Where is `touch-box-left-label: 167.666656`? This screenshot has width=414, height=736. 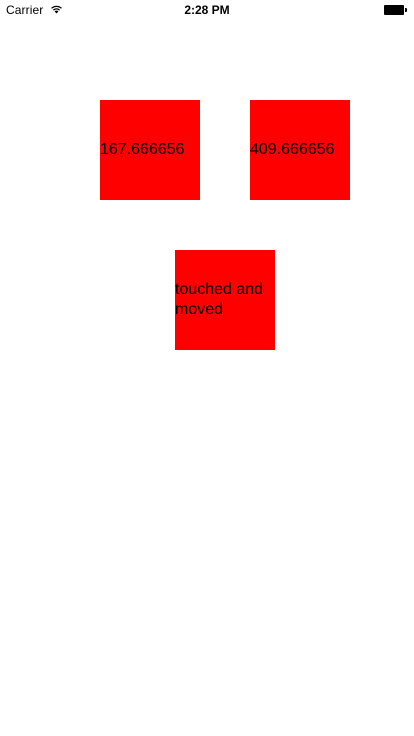 touch-box-left-label: 167.666656 is located at coordinates (142, 149).